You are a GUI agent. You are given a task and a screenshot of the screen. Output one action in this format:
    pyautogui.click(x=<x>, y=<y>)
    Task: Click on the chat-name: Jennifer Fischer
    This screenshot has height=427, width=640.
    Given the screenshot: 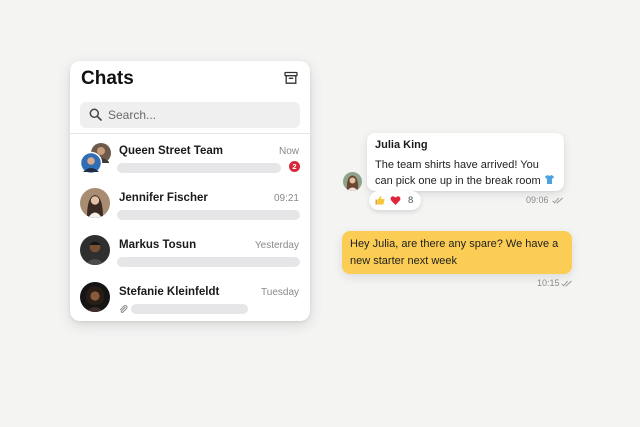 What is the action you would take?
    pyautogui.click(x=163, y=198)
    